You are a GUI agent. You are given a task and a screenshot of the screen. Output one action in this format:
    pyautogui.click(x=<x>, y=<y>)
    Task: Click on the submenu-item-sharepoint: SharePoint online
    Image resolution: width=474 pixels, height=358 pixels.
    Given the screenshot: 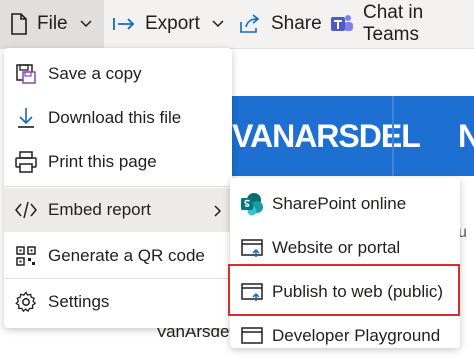 What is the action you would take?
    pyautogui.click(x=345, y=204)
    